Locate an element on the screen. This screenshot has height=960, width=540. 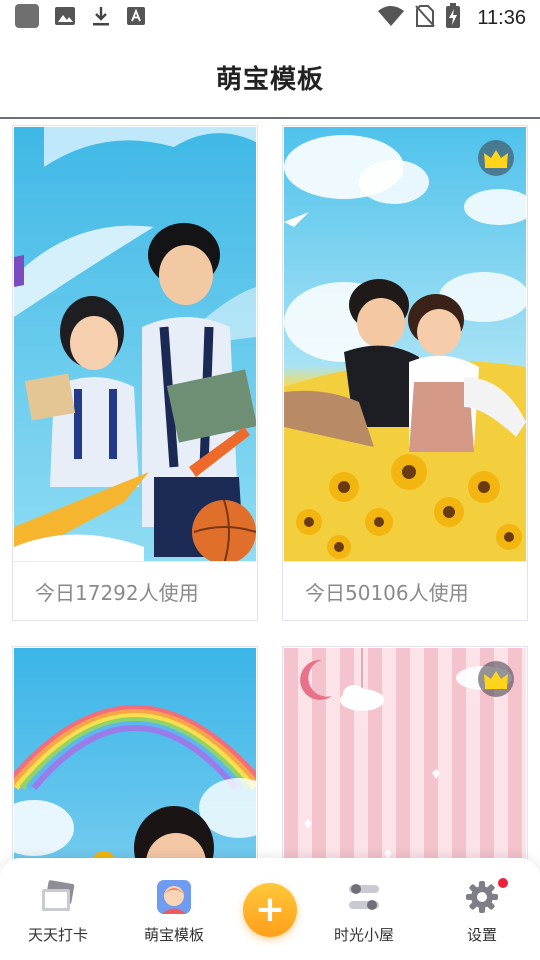
nav-item-daily-checkin: 天天打卡 is located at coordinates (58, 911).